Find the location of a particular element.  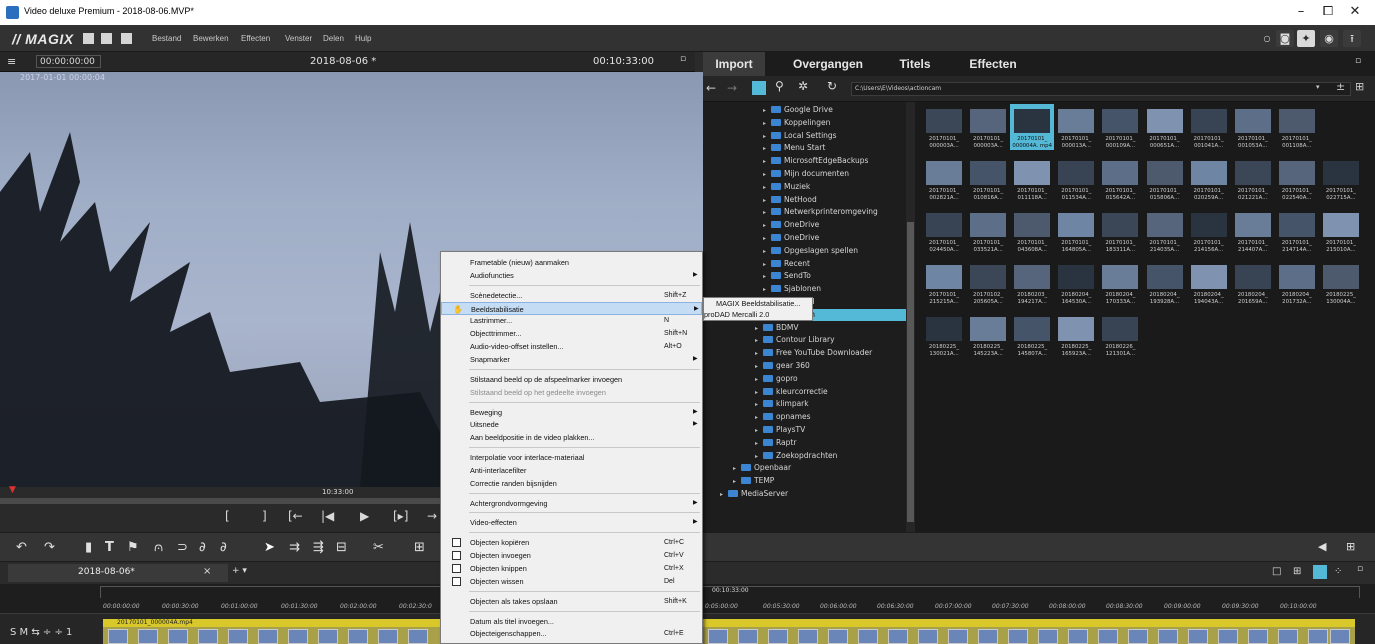

menu-bestand: Bestand is located at coordinates (166, 38).